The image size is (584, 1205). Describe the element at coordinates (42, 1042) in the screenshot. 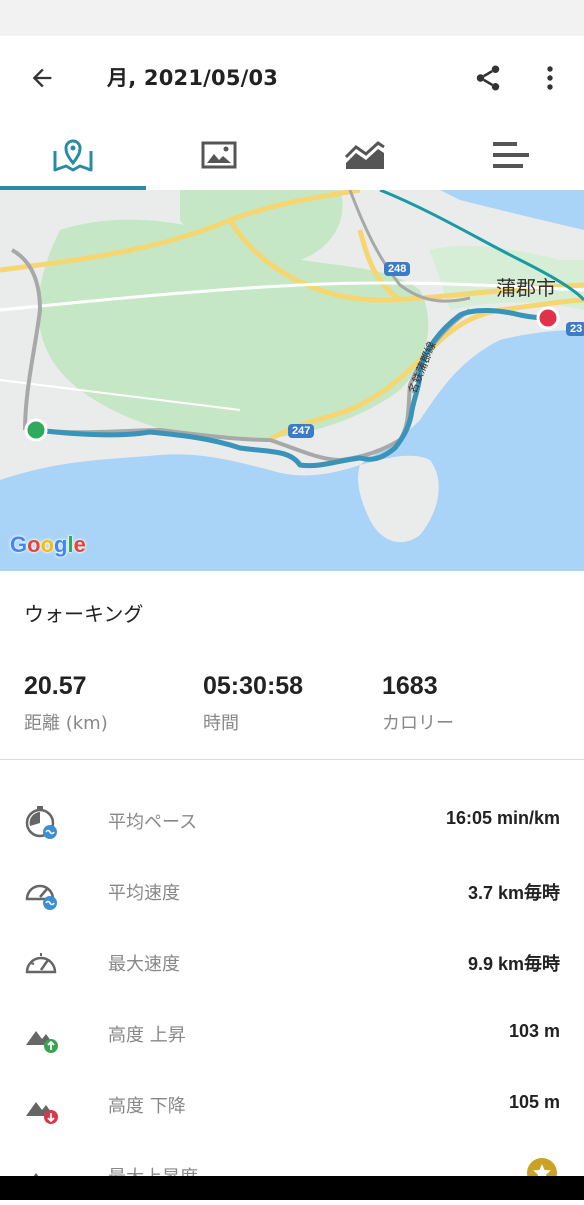

I see `elevation-up-icon` at that location.